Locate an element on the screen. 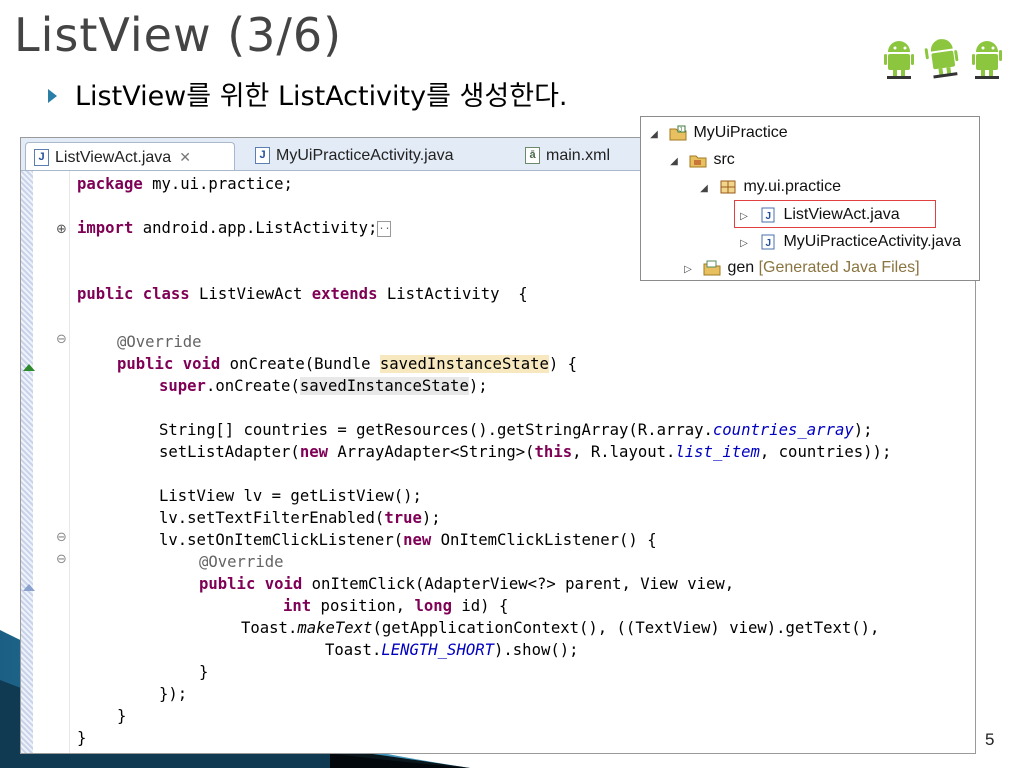  tab-main-xml: ā main.xml is located at coordinates (582, 156).